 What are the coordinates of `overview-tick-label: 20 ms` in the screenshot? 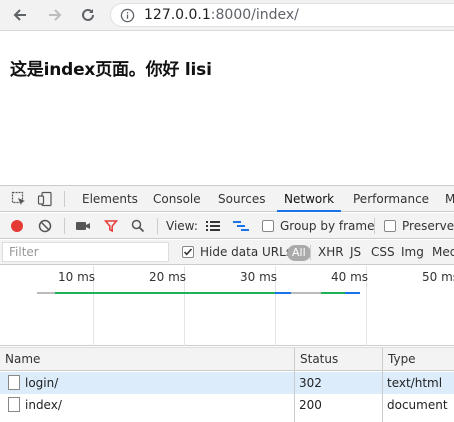 It's located at (168, 277).